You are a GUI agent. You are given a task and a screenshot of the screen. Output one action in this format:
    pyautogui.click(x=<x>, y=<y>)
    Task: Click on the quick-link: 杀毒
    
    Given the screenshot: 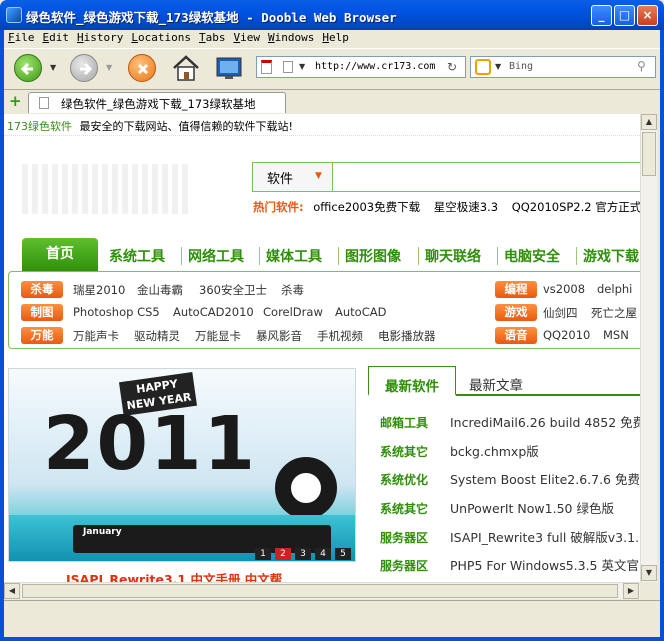 What is the action you would take?
    pyautogui.click(x=292, y=290)
    